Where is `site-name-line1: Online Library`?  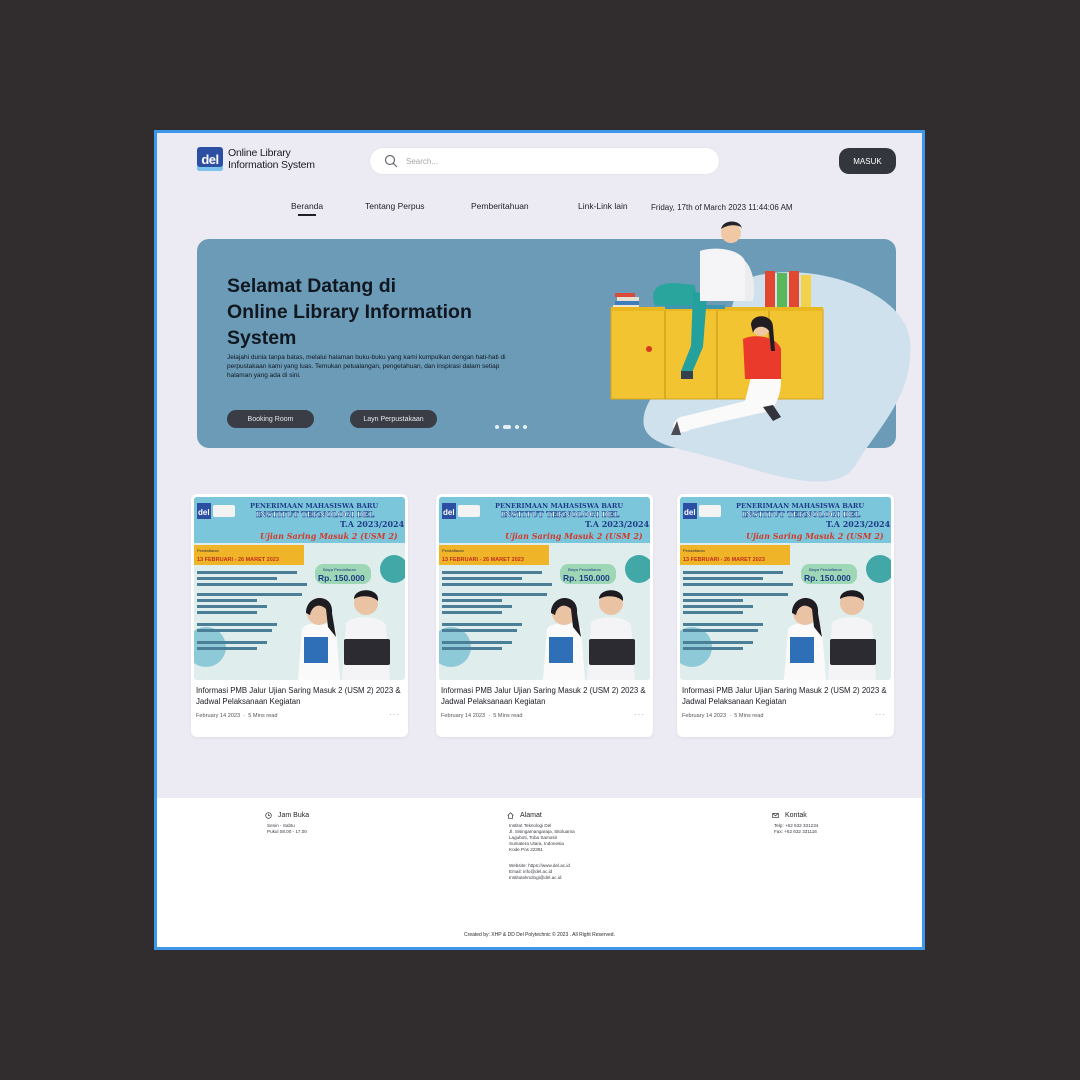 site-name-line1: Online Library is located at coordinates (259, 153).